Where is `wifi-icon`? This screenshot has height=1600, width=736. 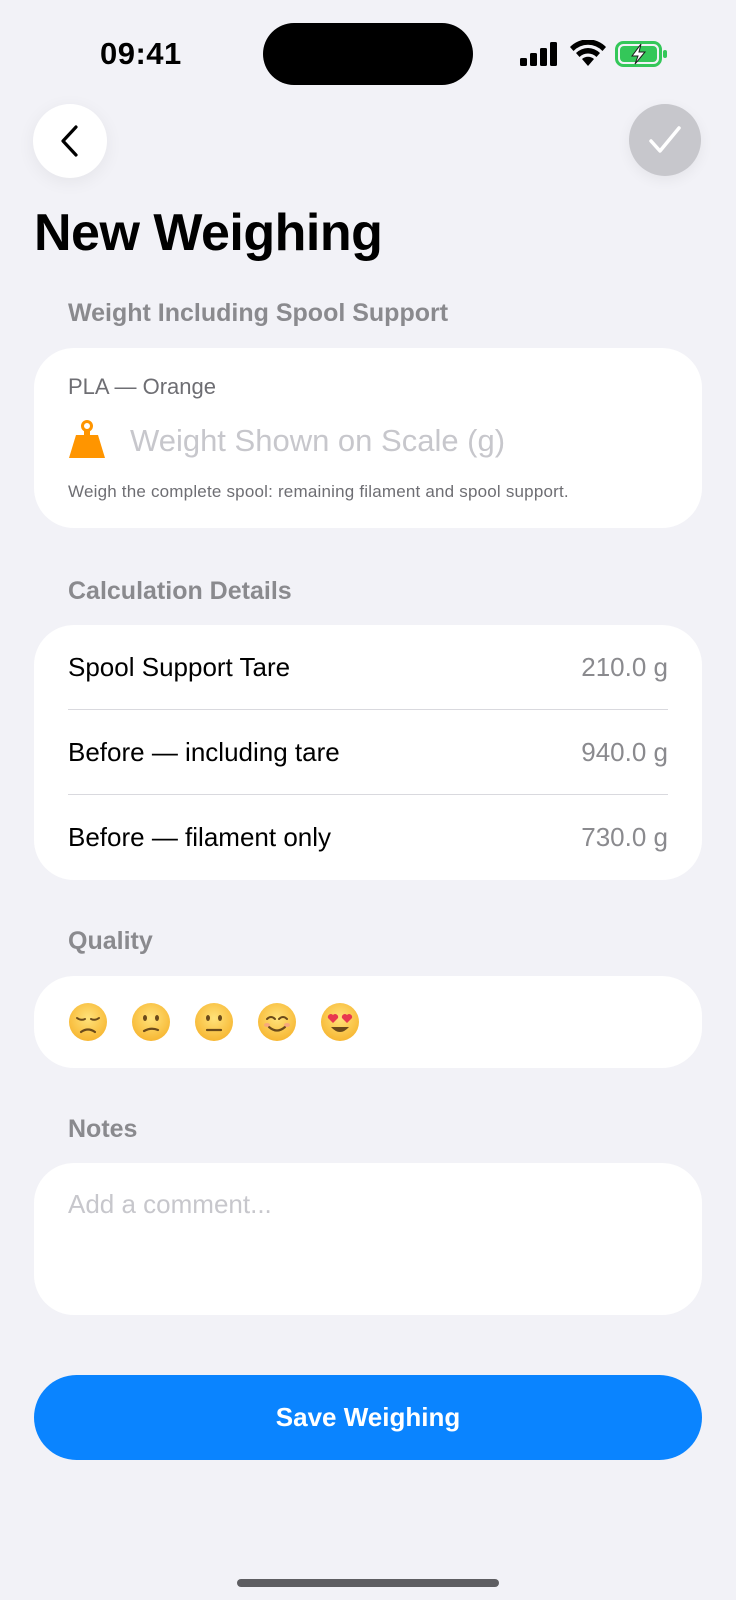 wifi-icon is located at coordinates (588, 53).